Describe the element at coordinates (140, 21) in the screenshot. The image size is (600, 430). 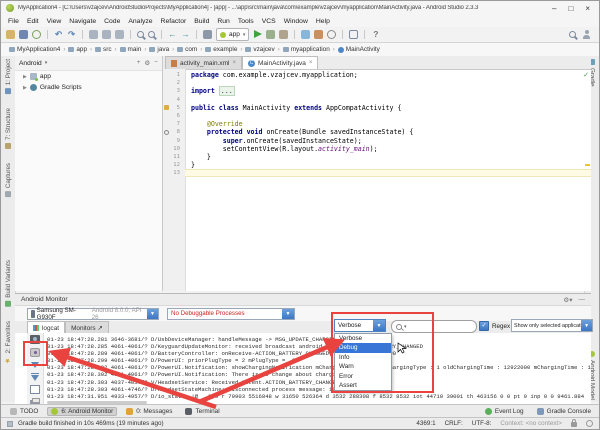
I see `menu-analyze: Analyze` at that location.